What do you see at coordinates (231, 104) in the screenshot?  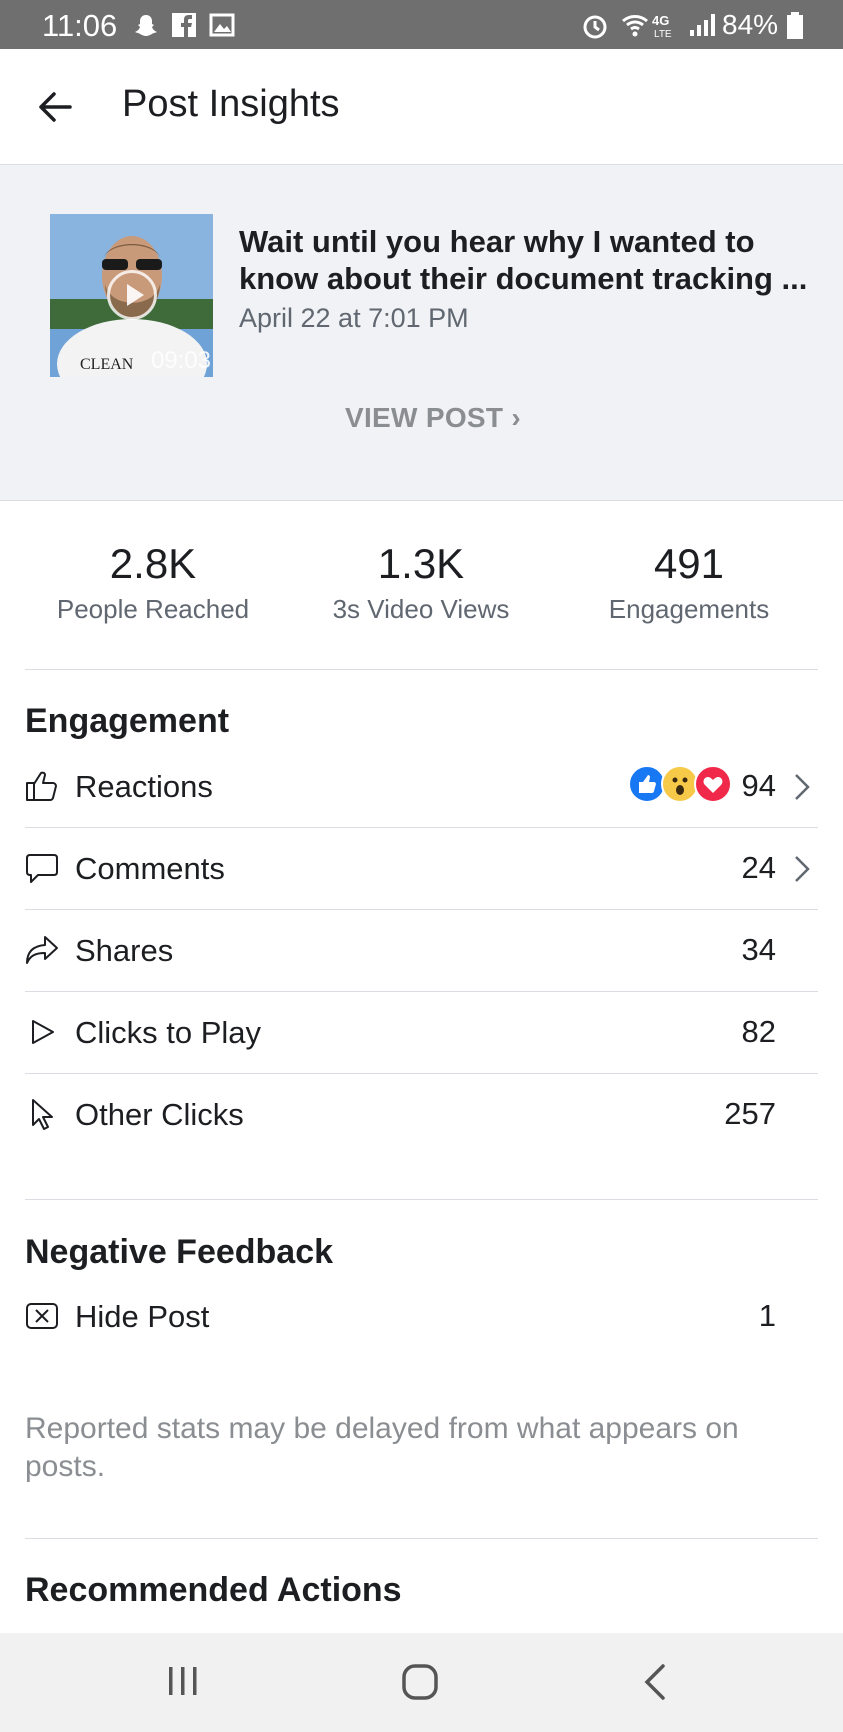 I see `page-title: Post Insights` at bounding box center [231, 104].